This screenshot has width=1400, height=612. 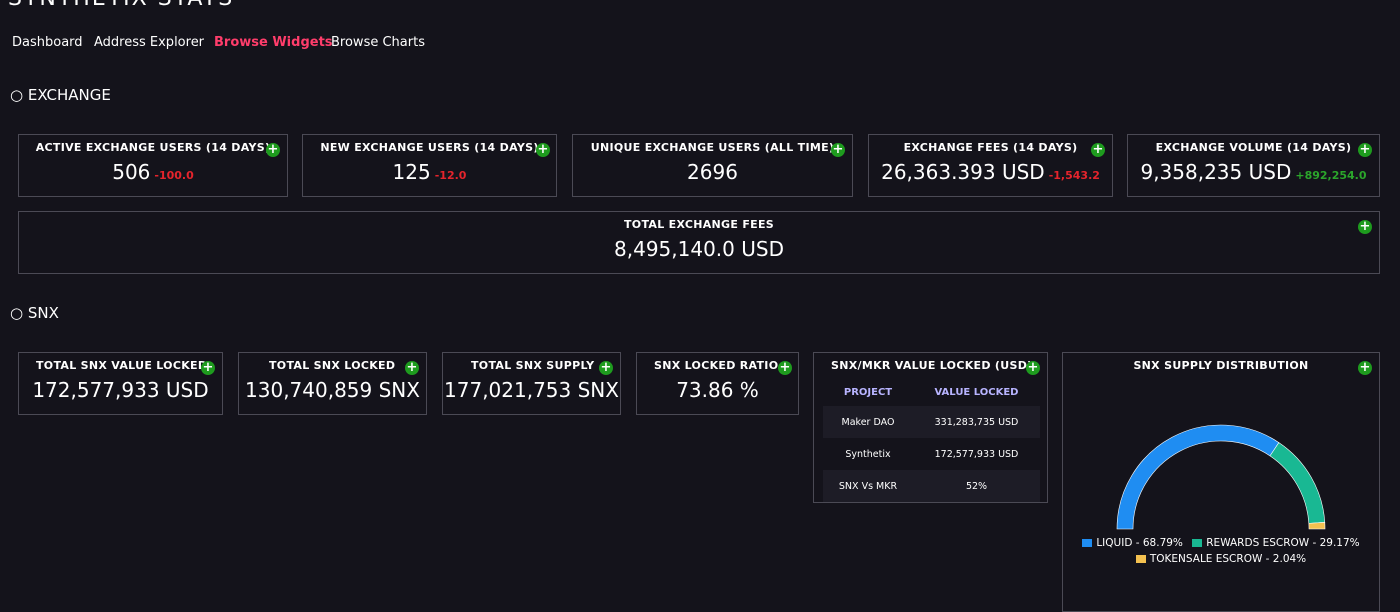 I want to click on widget-snx-locked-ratio: SNX LOCKED RATIO + 73.86 %, so click(x=717, y=383).